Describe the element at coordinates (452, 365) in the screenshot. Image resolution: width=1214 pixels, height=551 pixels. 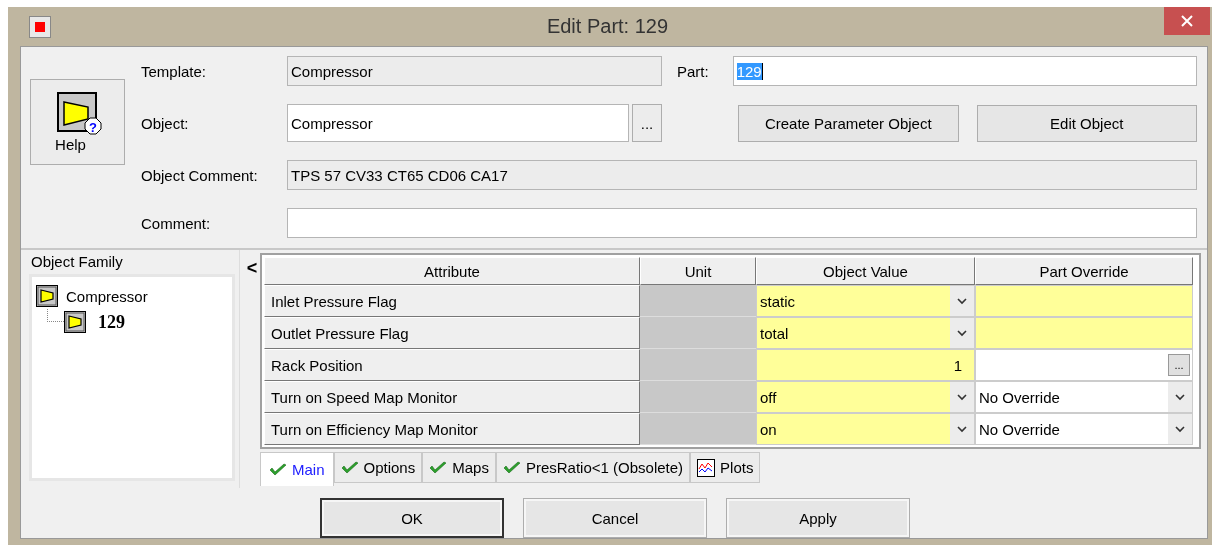
I see `row-header: Rack Position` at that location.